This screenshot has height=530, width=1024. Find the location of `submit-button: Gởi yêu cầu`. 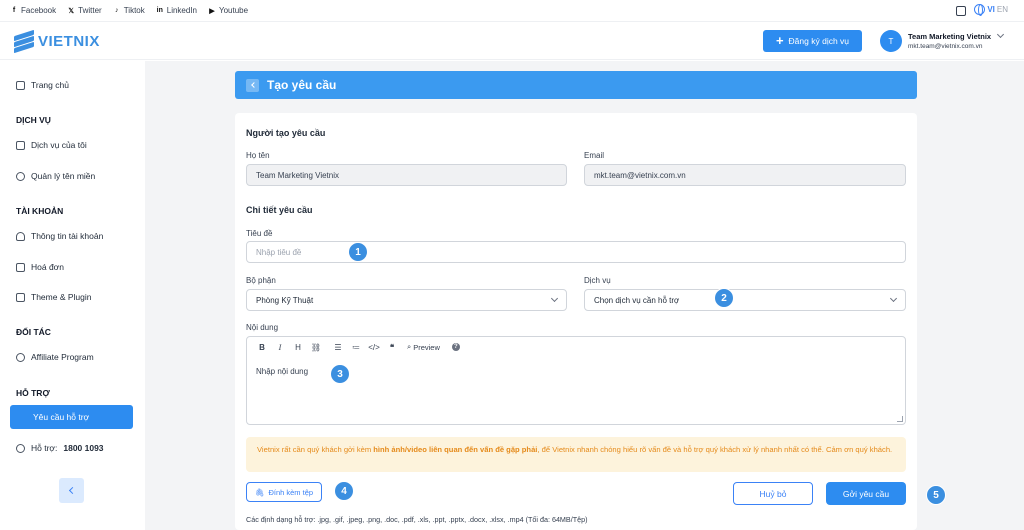

submit-button: Gởi yêu cầu is located at coordinates (866, 493).